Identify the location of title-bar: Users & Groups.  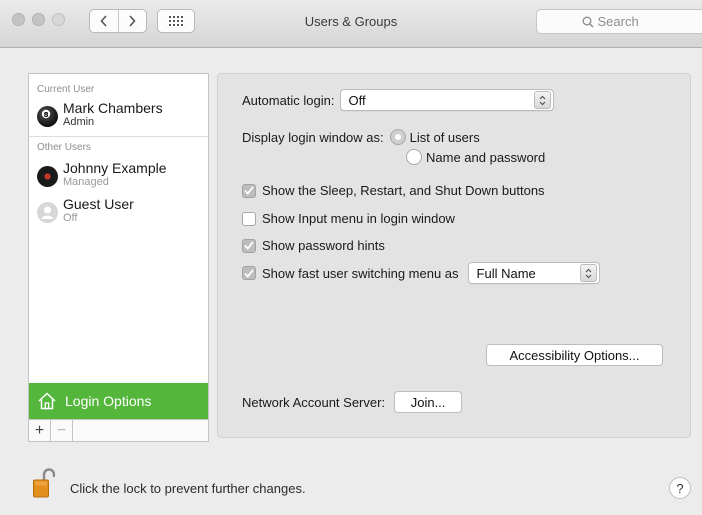
(351, 24).